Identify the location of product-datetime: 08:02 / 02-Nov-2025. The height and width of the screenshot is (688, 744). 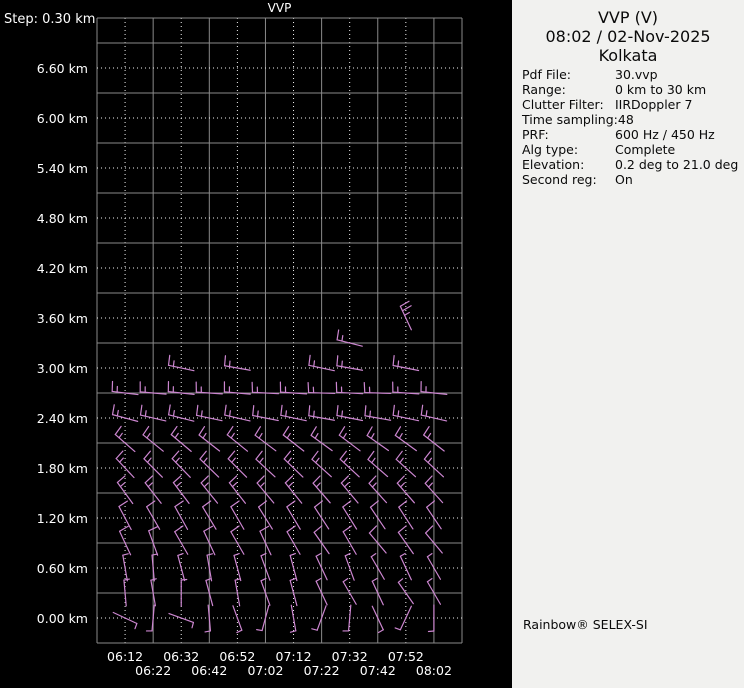
(628, 36).